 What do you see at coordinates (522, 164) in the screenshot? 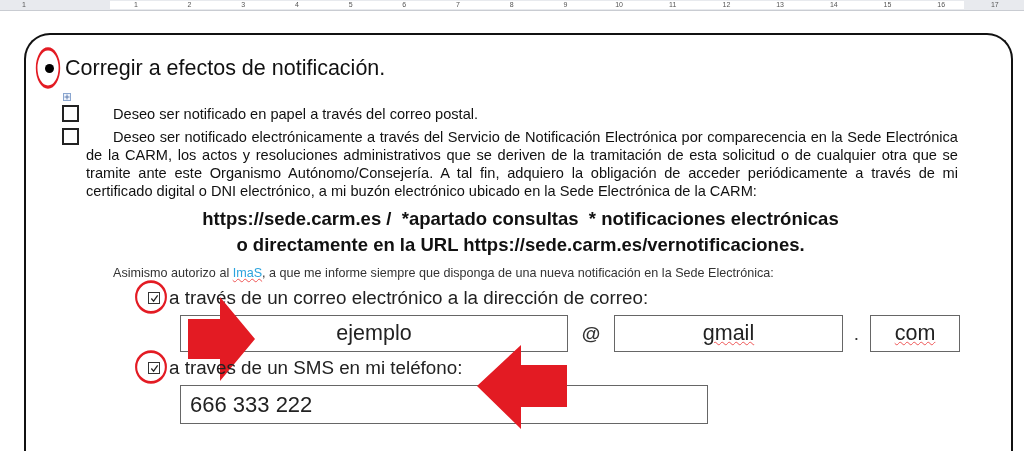
I see `option-text: Deseo ser notificado electrónicamente a través del Servicio de Notificación Electrónica por comparecencia en la Sede Electrónica de la CARM, los actos y resoluciones administrativos que se deriven de la tramitación de esta solicitud o de cualquier otra que se tramite ante este Organismo Autónomo/Consejería. A tal fin, adquiero la obligación de acceder periódicamente a través de mi certificado digital o DNI electrónico, a mi buzón electrónico ubicado en la Sede Electrónica de la CARM:` at bounding box center [522, 164].